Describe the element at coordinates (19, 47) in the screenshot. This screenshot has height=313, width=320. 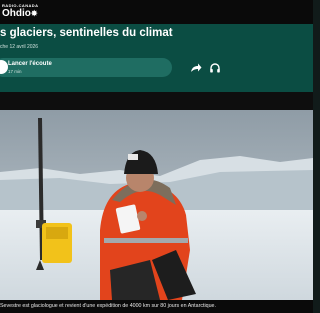
I see `episode-date: che 12 avril 2026` at that location.